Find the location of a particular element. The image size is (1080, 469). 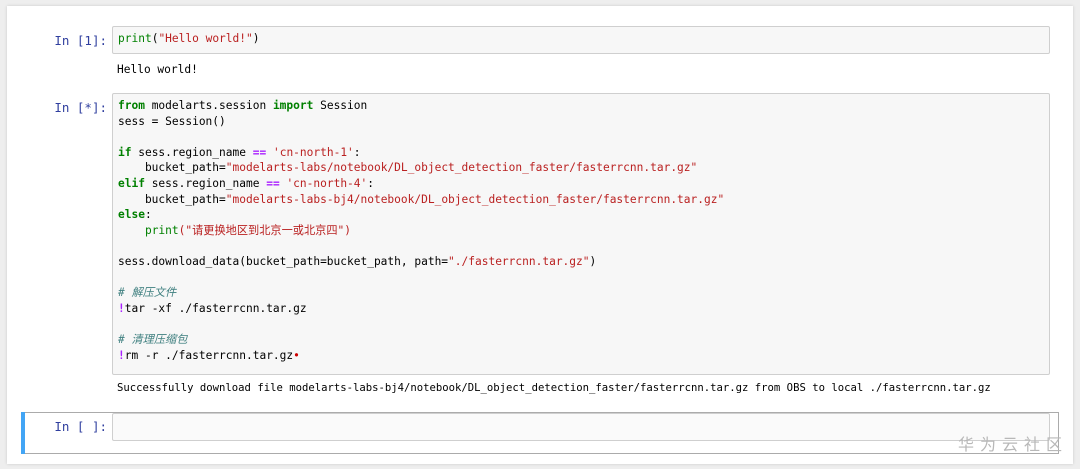

code-token: Session is located at coordinates (340, 105).